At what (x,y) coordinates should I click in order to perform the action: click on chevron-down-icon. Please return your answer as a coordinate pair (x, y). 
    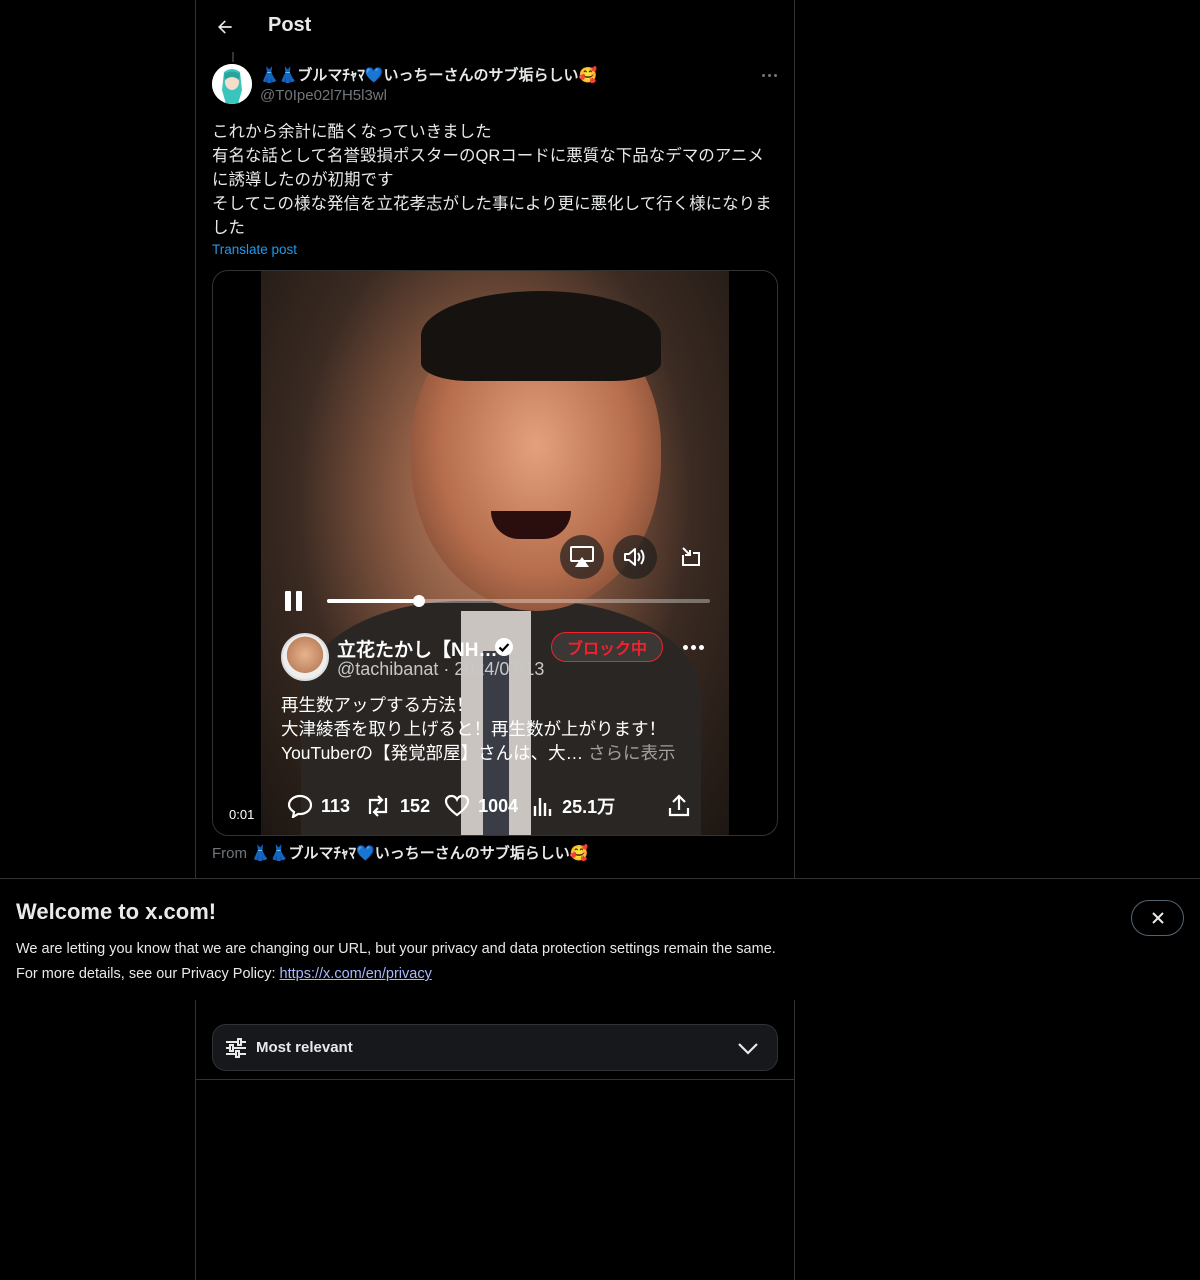
    Looking at the image, I should click on (748, 1049).